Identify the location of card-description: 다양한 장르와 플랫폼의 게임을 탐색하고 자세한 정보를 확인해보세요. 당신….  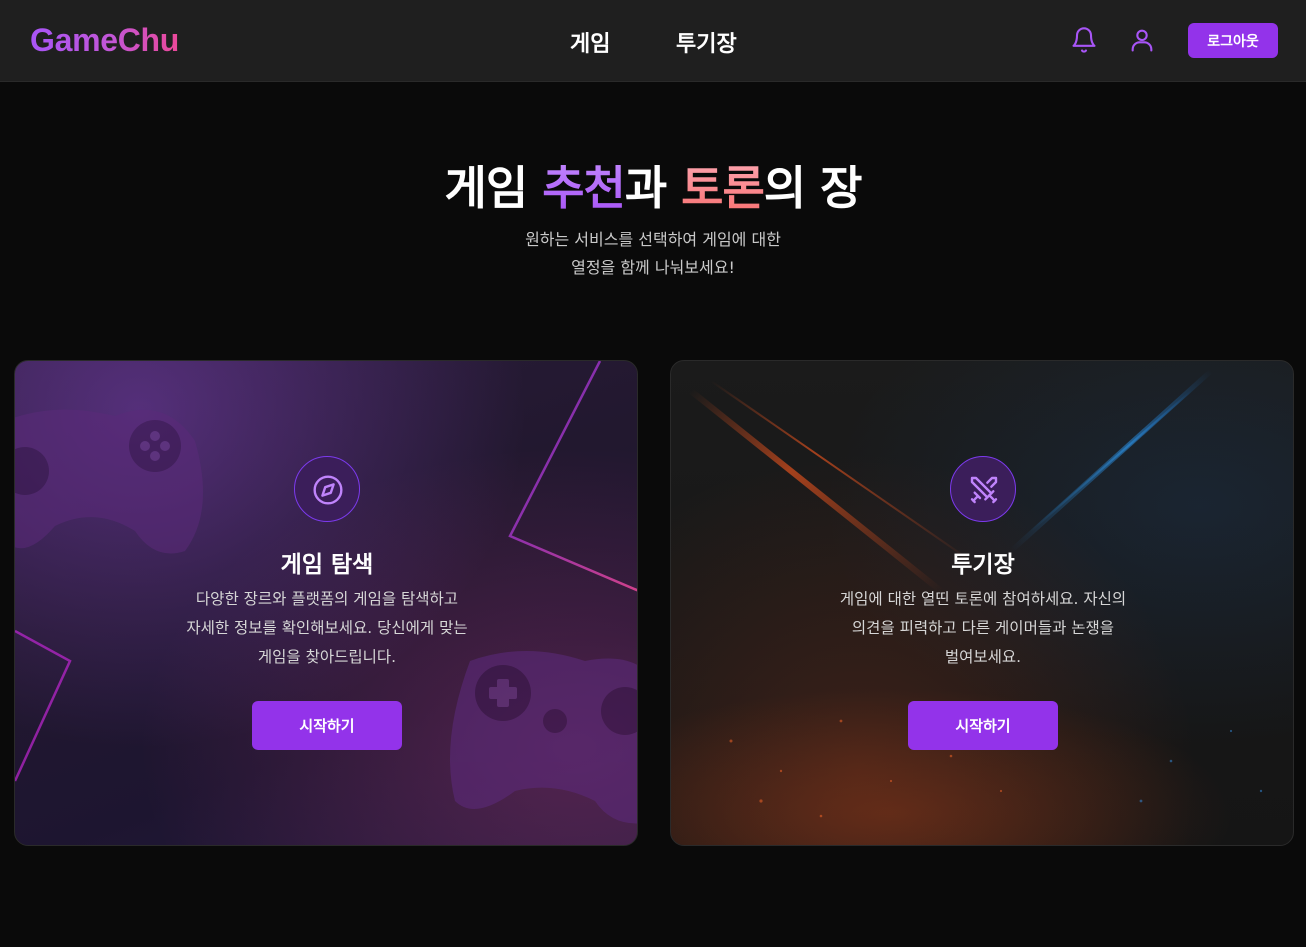
(327, 628).